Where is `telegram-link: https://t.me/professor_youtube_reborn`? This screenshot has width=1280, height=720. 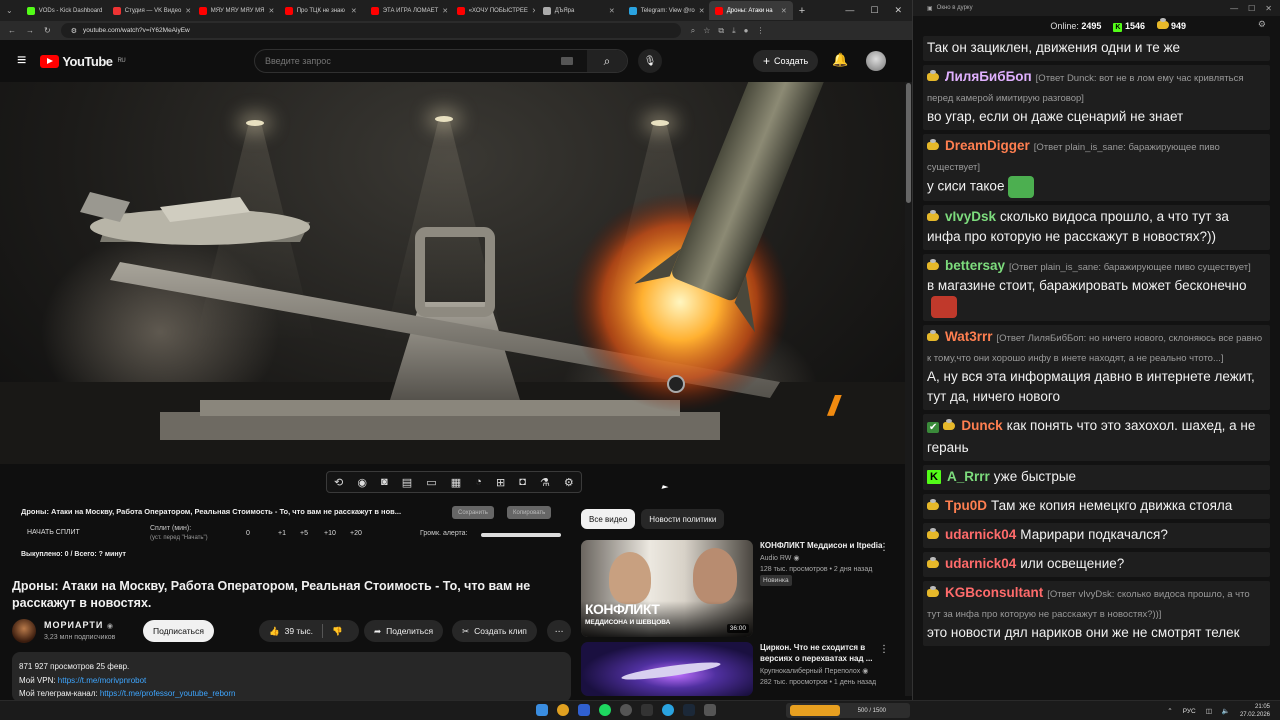 telegram-link: https://t.me/professor_youtube_reborn is located at coordinates (168, 693).